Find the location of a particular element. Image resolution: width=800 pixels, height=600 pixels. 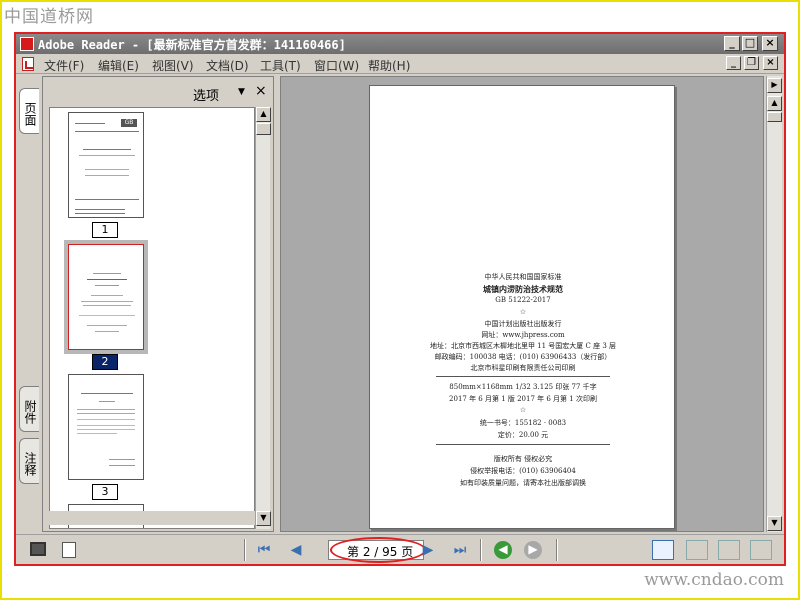

page-line: 侵权举报电话：(010) 63906404 is located at coordinates (523, 471).